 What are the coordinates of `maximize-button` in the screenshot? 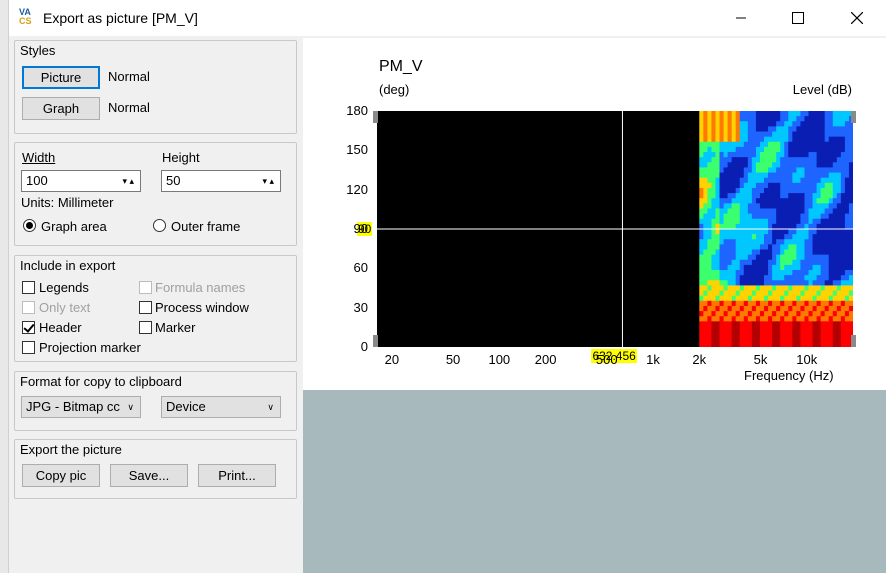 It's located at (798, 18).